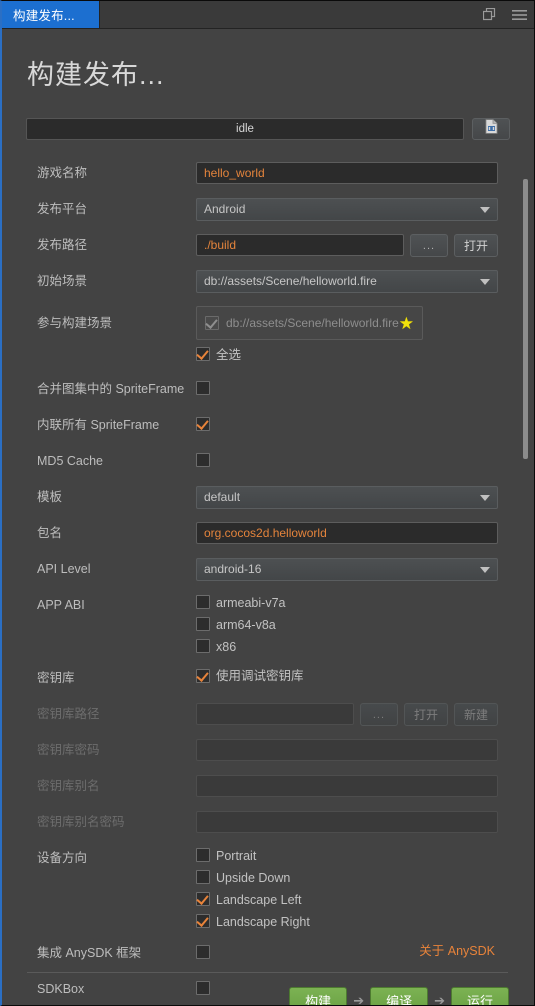 The height and width of the screenshot is (1006, 535). Describe the element at coordinates (75, 323) in the screenshot. I see `label-included-scenes: 参与构建场景` at that location.